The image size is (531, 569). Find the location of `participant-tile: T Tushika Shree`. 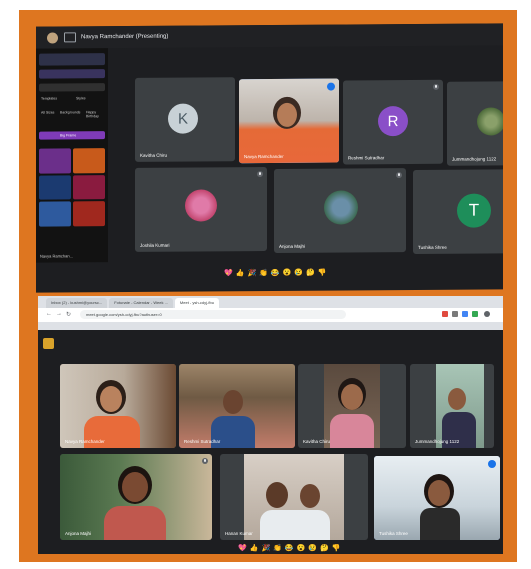

participant-tile: T Tushika Shree is located at coordinates (458, 211).